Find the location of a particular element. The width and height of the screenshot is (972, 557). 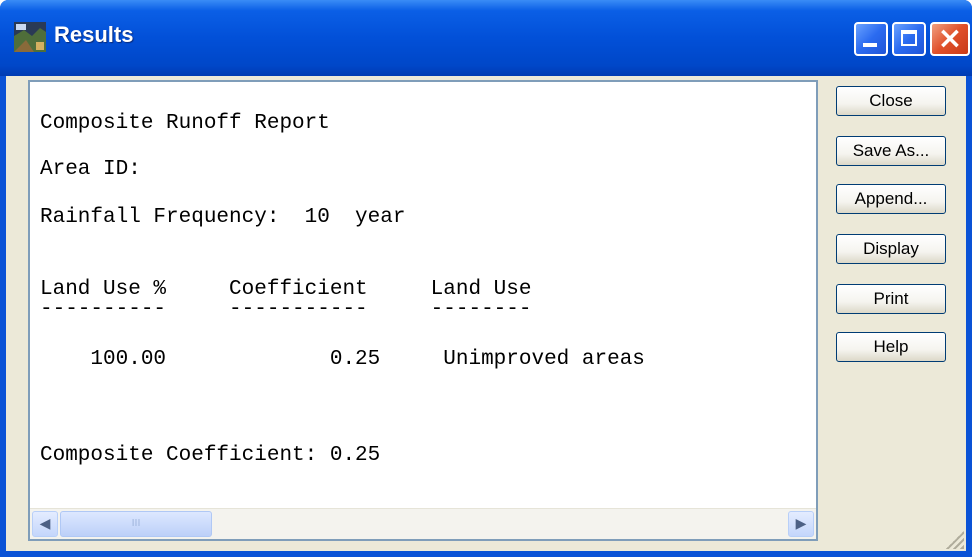

scroll-right-button: ▶ is located at coordinates (801, 524).